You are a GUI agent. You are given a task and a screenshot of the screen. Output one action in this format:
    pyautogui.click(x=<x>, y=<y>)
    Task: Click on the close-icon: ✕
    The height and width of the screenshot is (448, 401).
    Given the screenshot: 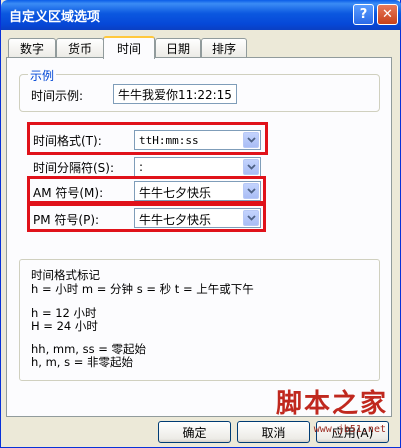 What is the action you would take?
    pyautogui.click(x=387, y=14)
    